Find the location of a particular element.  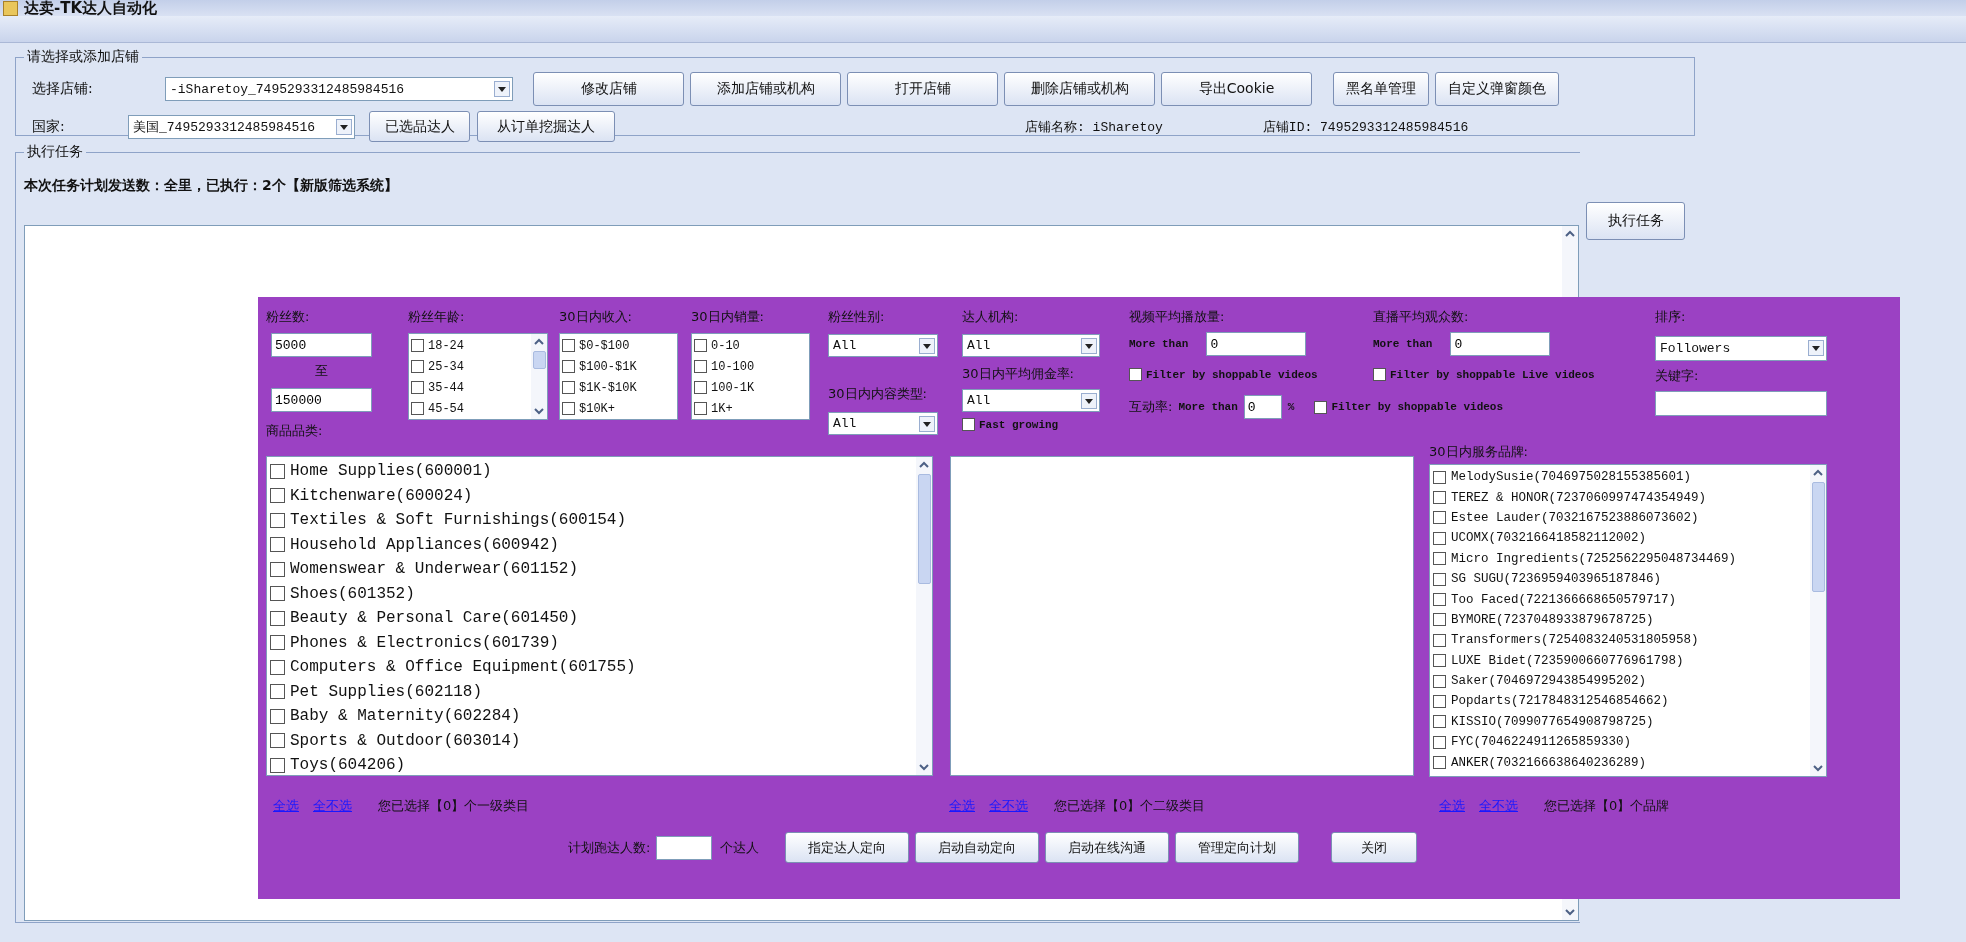

option-label: $100-$1K is located at coordinates (608, 366).